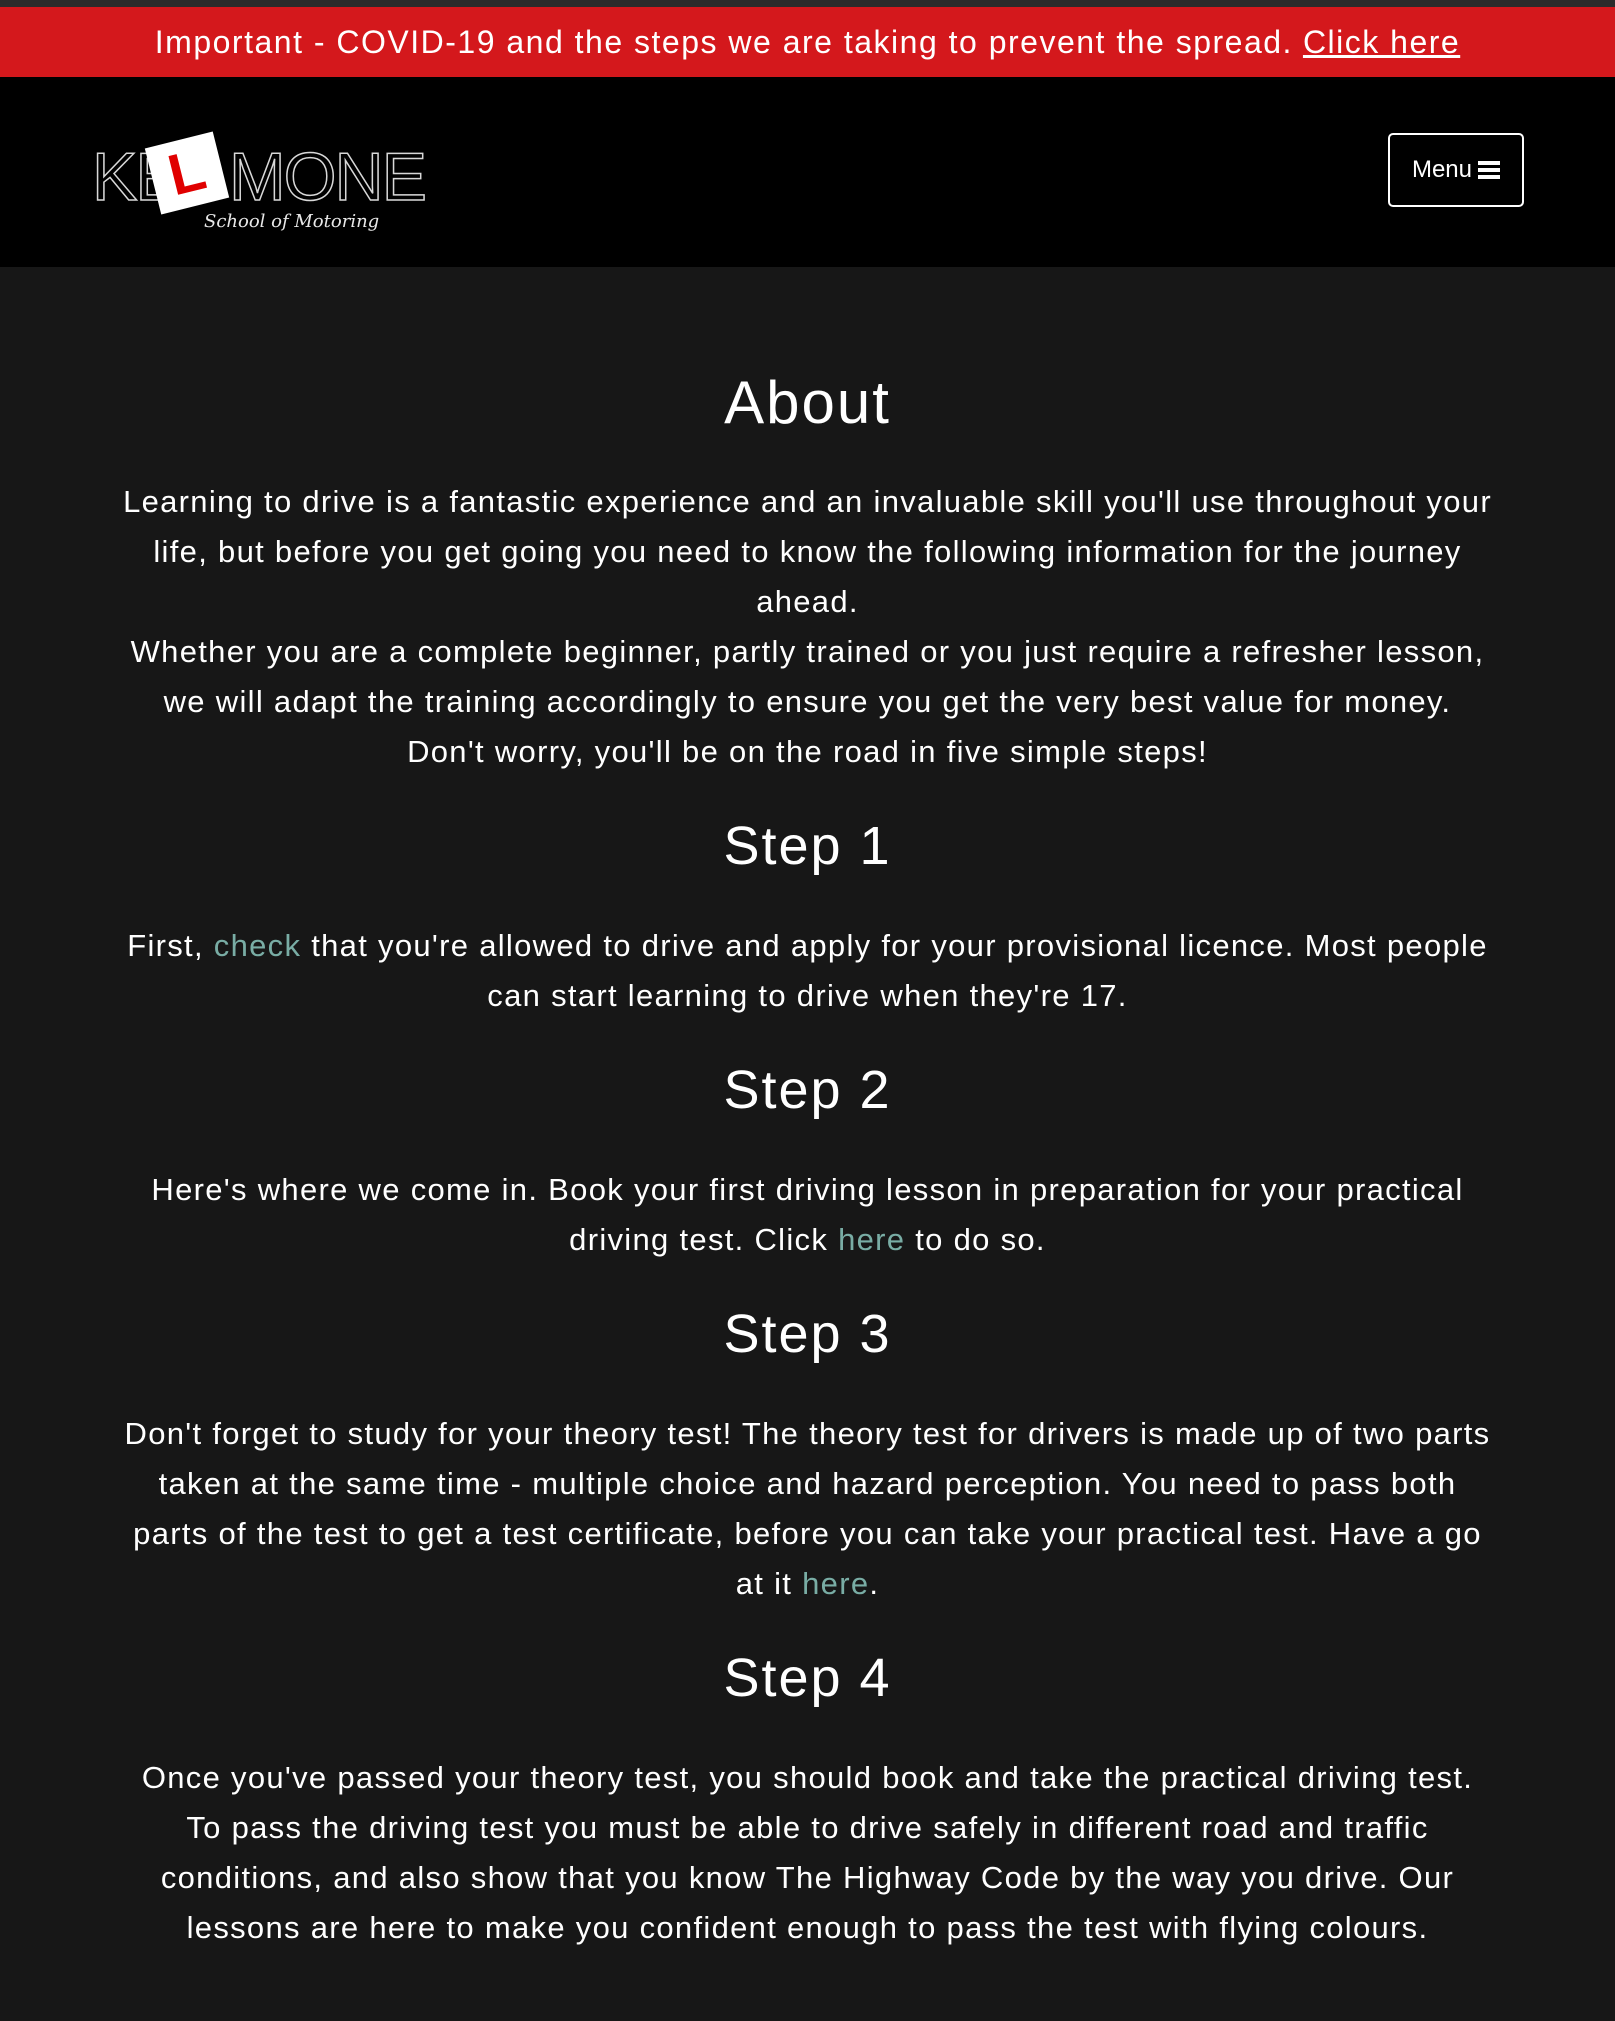 This screenshot has width=1615, height=2021. What do you see at coordinates (975, 1239) in the screenshot?
I see `step-2-text-after: to do so.` at bounding box center [975, 1239].